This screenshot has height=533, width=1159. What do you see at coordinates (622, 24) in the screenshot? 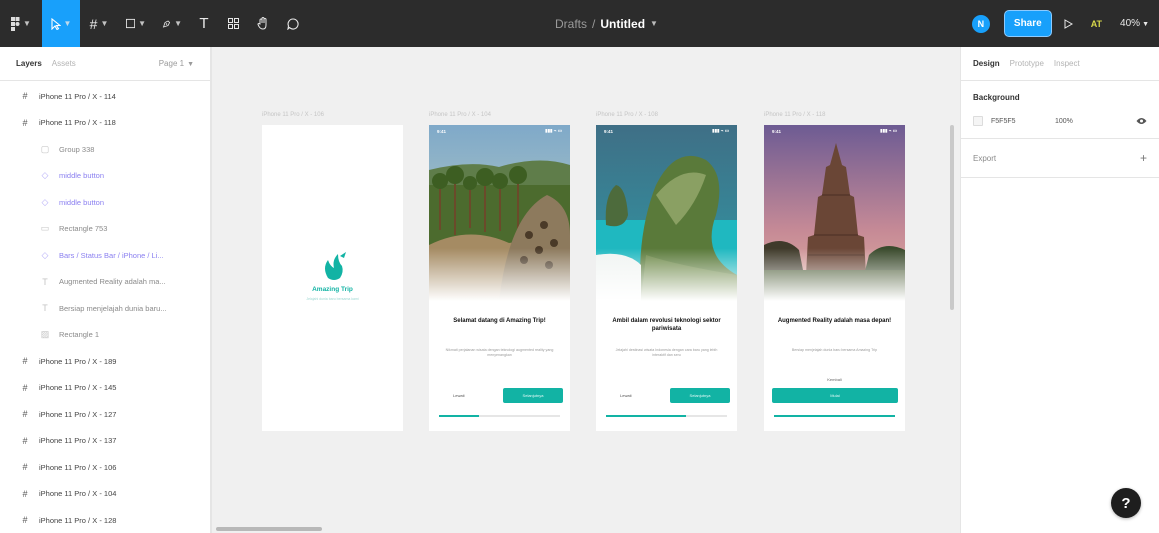
I see `file-name: Untitled` at bounding box center [622, 24].